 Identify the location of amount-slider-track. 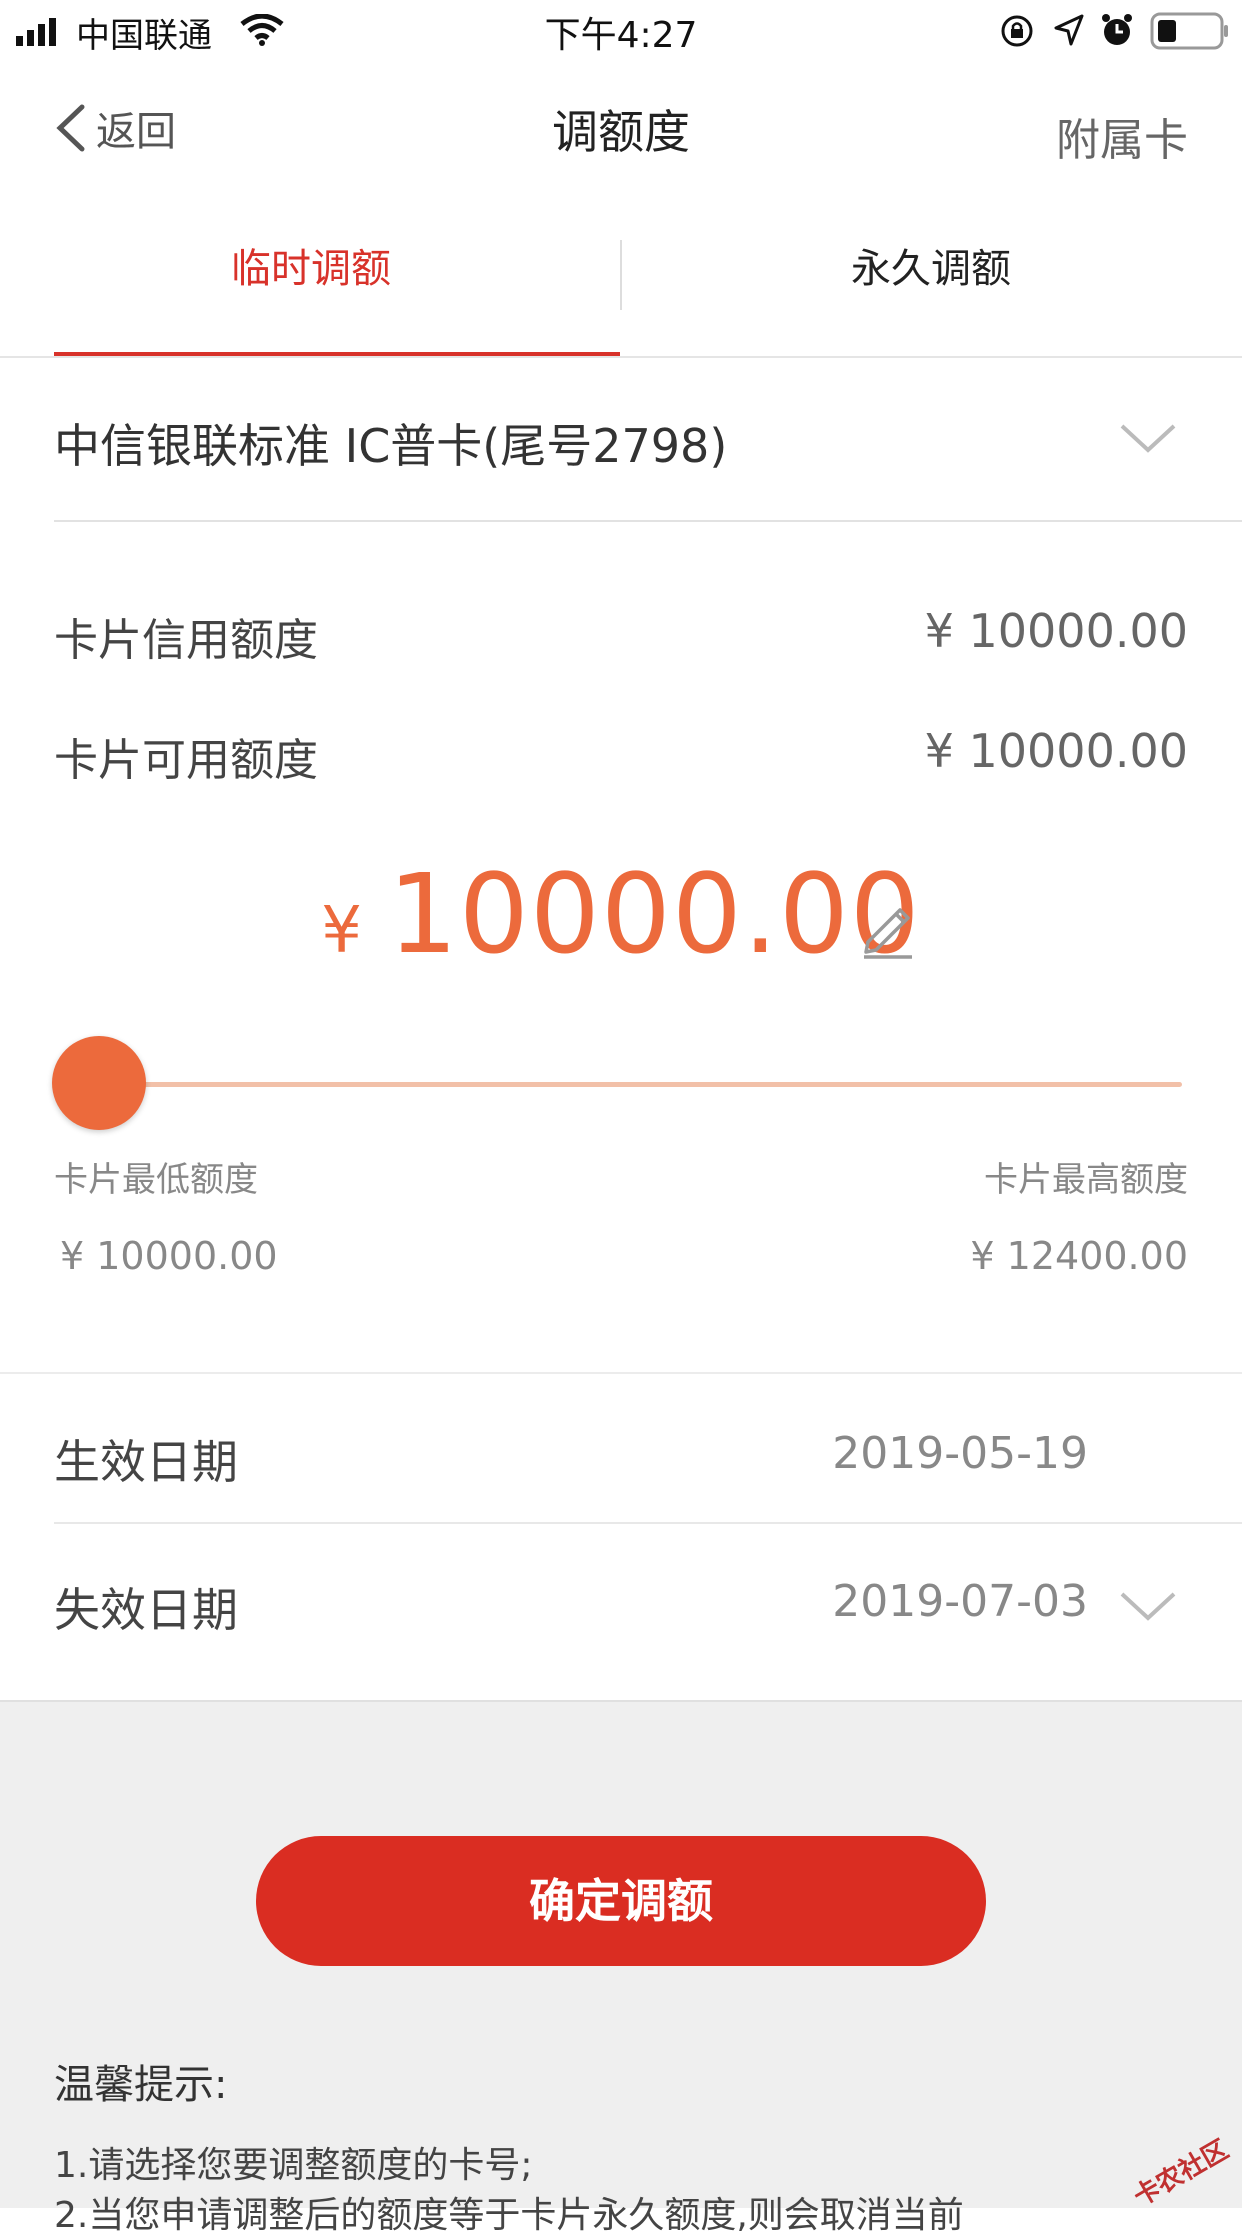
(656, 1084).